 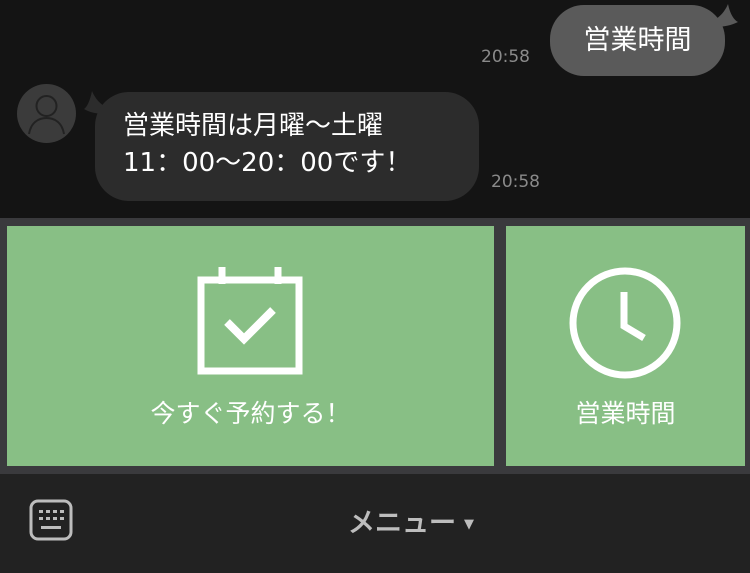 I want to click on avatar, so click(x=46, y=113).